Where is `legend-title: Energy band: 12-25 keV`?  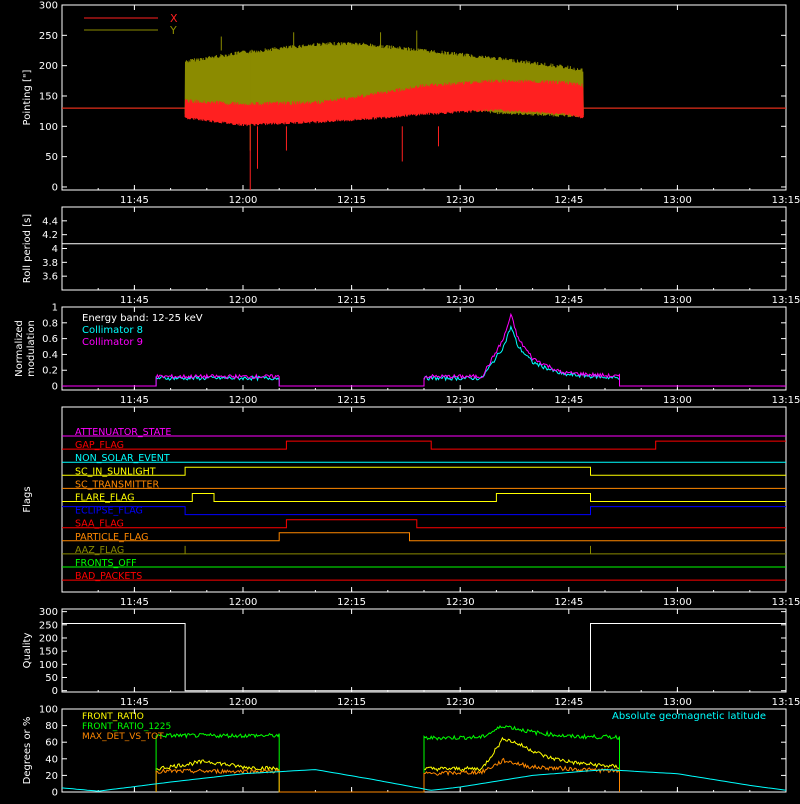 legend-title: Energy band: 12-25 keV is located at coordinates (142, 318).